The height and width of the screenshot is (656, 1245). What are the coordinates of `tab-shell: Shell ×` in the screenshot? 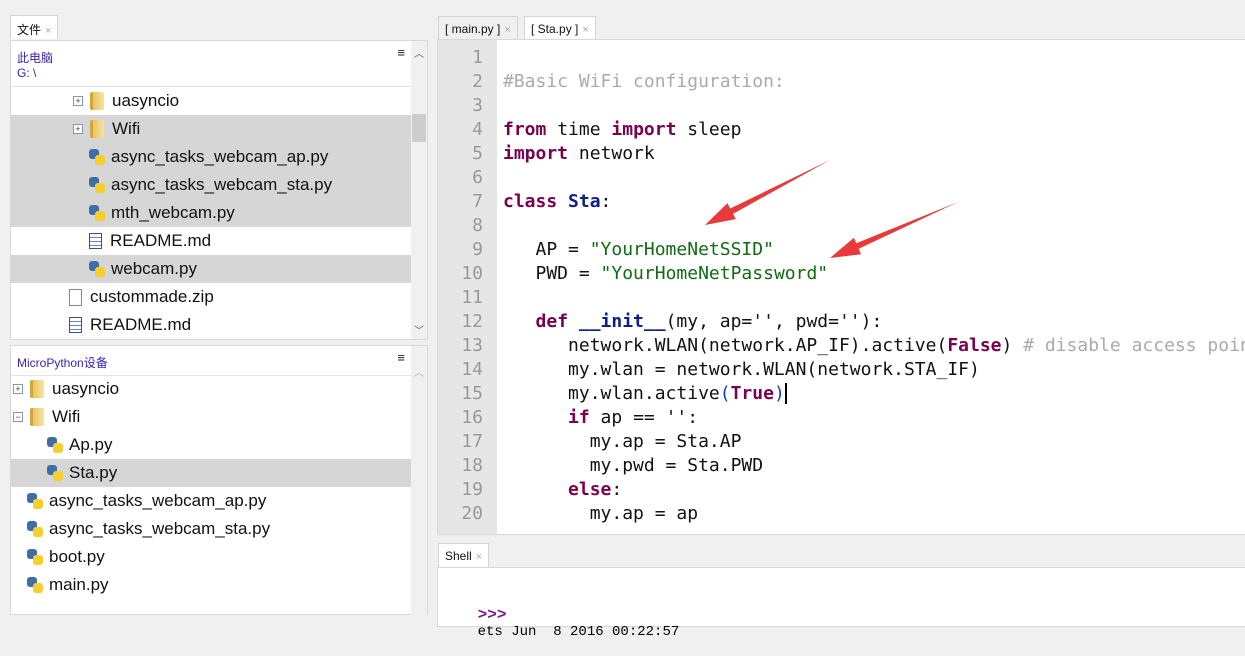 It's located at (464, 555).